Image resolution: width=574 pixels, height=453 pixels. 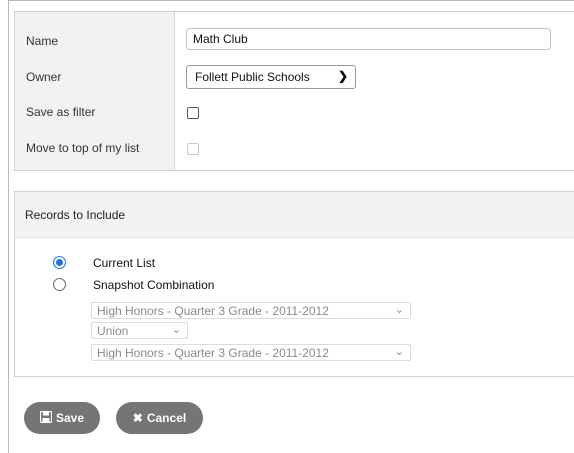 I want to click on floppy-disk-icon, so click(x=46, y=418).